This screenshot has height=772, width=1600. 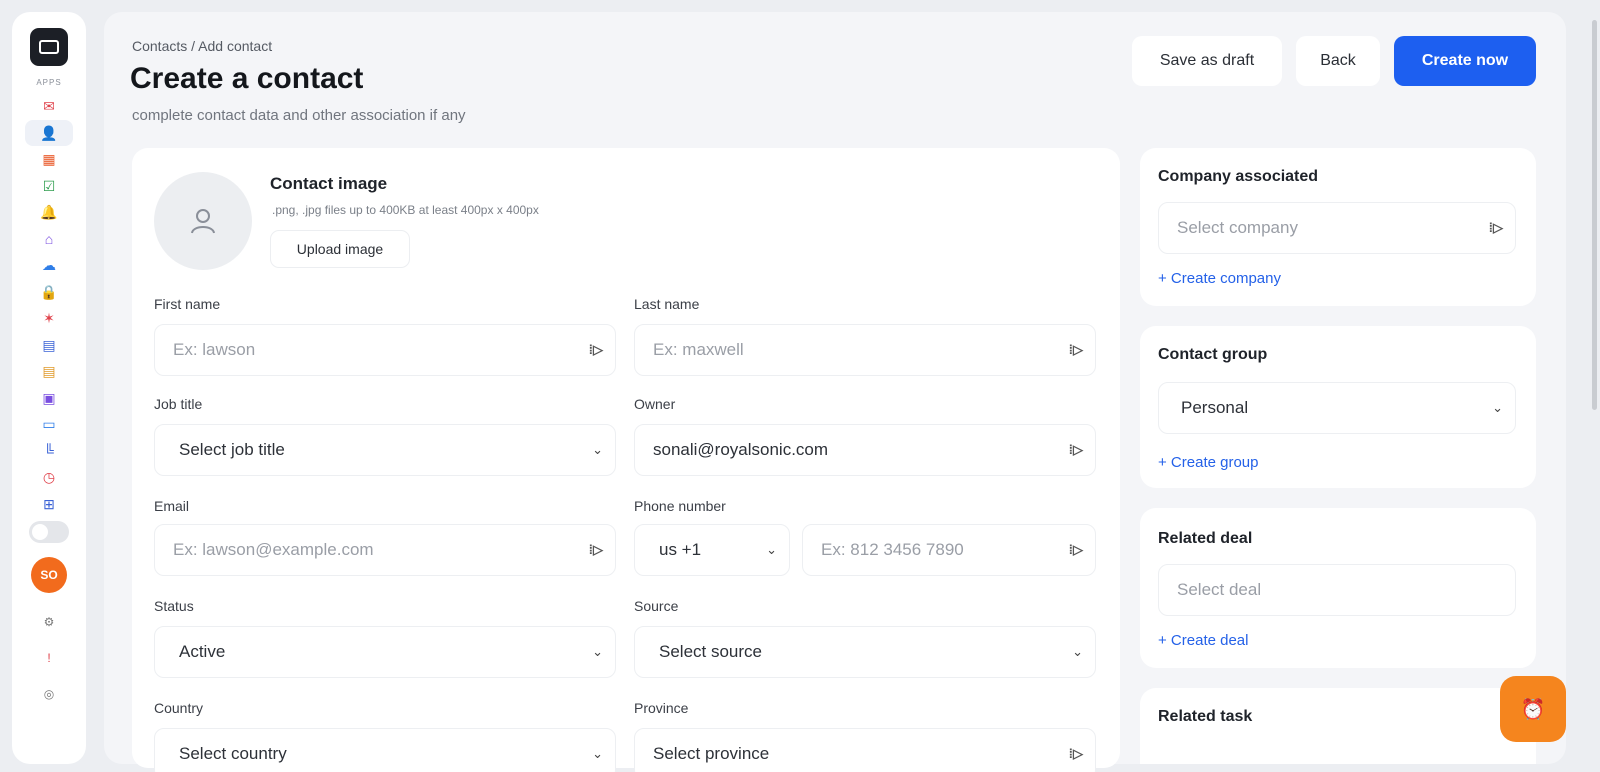 What do you see at coordinates (667, 304) in the screenshot?
I see `last-name-label: Last name` at bounding box center [667, 304].